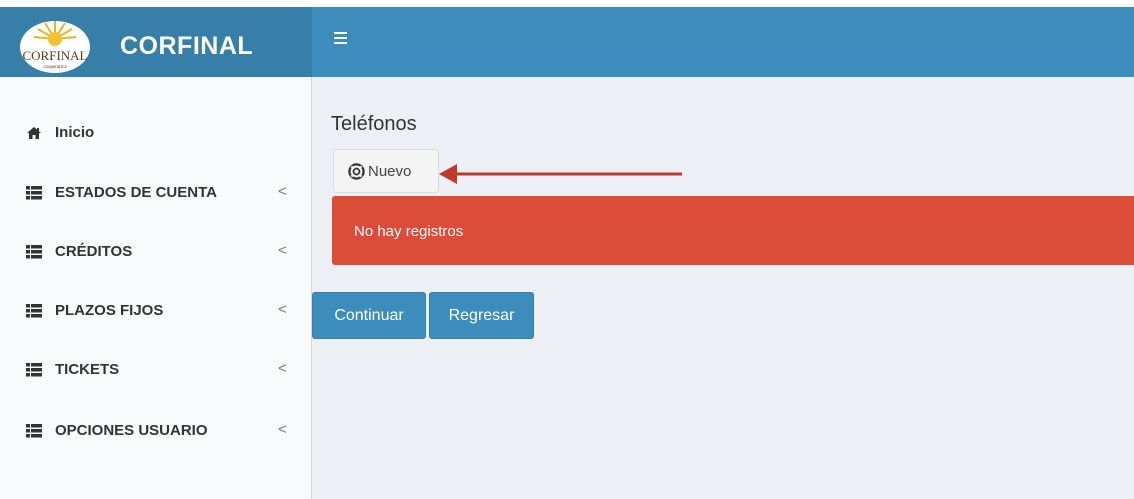  What do you see at coordinates (409, 231) in the screenshot?
I see `alert-message: No hay registros` at bounding box center [409, 231].